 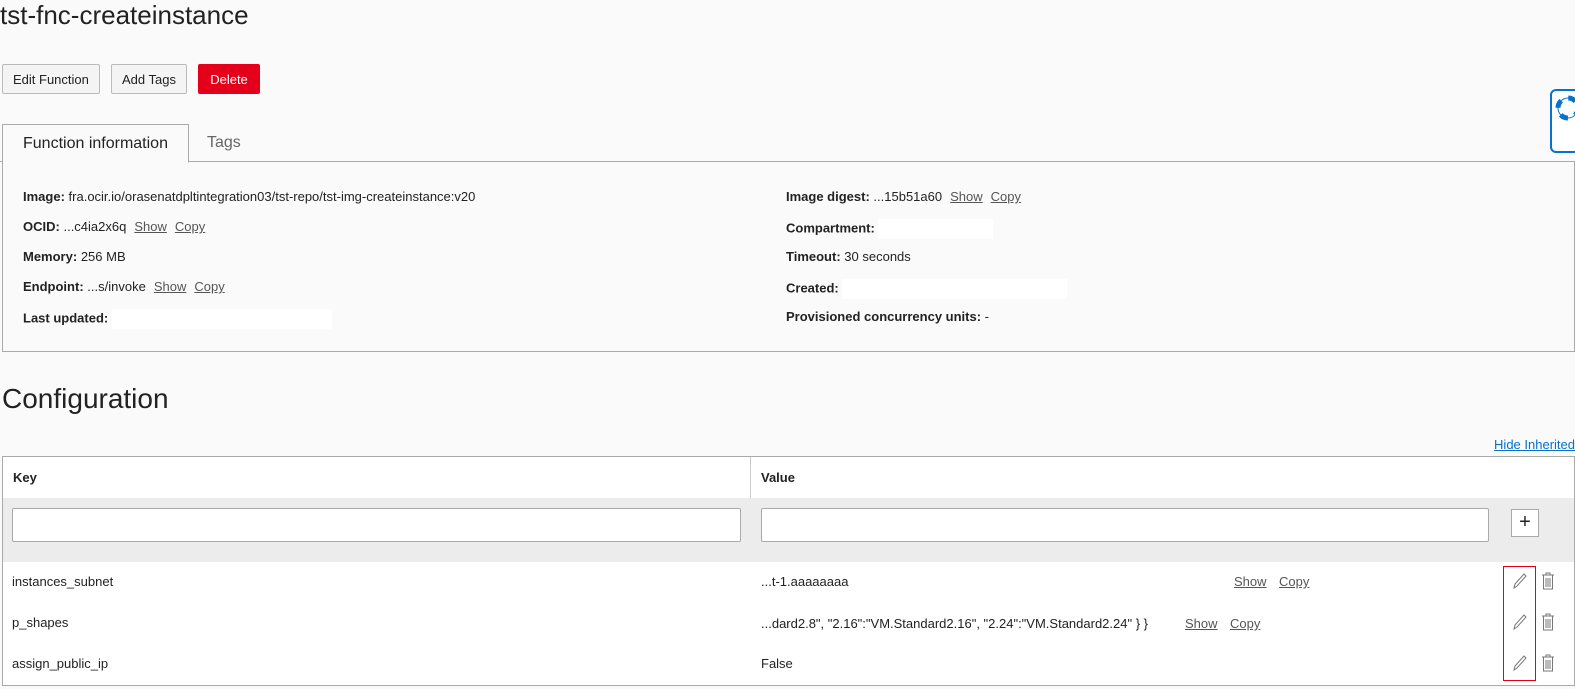 What do you see at coordinates (877, 256) in the screenshot?
I see `timeout-value: 30 seconds` at bounding box center [877, 256].